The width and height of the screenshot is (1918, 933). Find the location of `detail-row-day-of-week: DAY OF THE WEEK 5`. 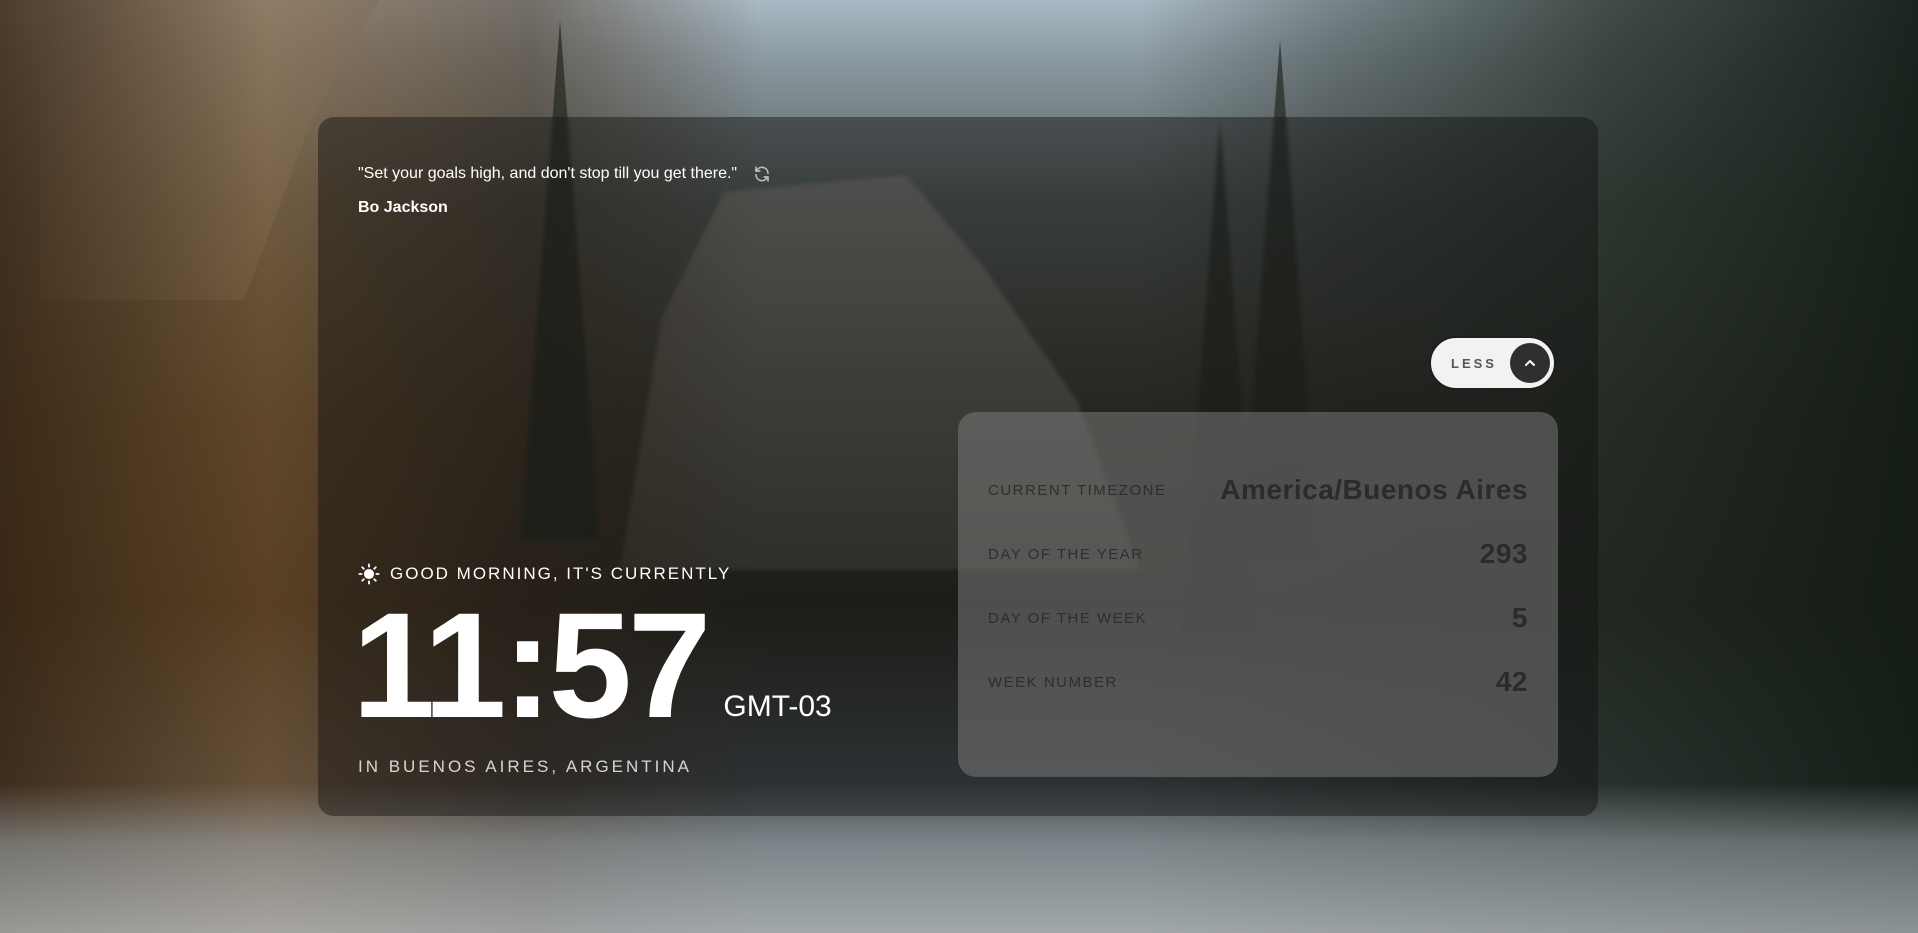

detail-row-day-of-week: DAY OF THE WEEK 5 is located at coordinates (1258, 618).